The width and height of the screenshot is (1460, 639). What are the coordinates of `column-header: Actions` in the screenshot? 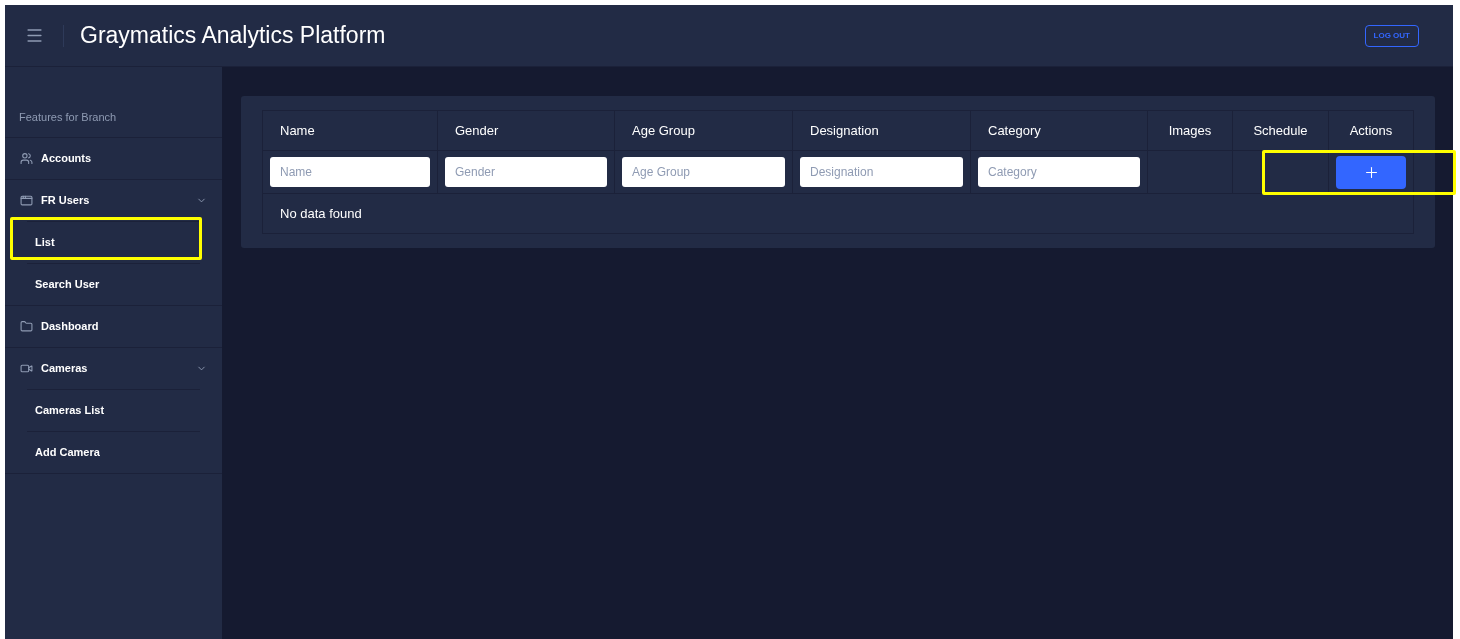 It's located at (1371, 130).